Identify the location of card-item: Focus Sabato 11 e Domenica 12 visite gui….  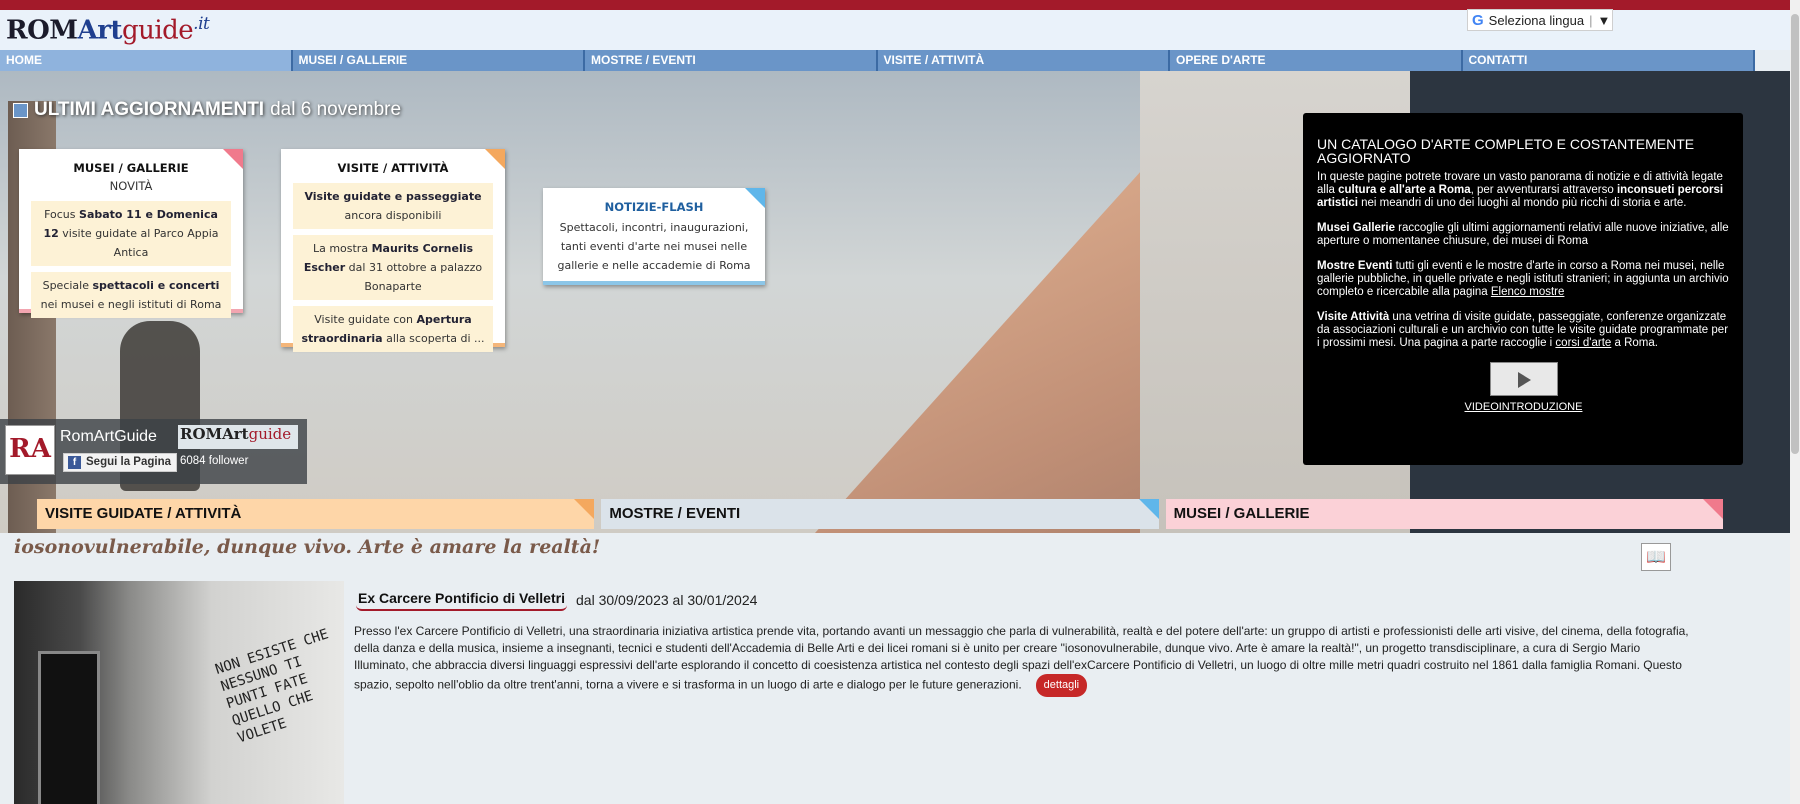
(131, 233).